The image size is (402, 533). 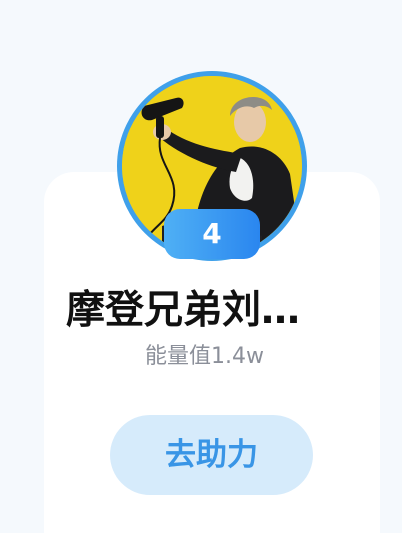 I want to click on rank-badge: 4, so click(x=212, y=234).